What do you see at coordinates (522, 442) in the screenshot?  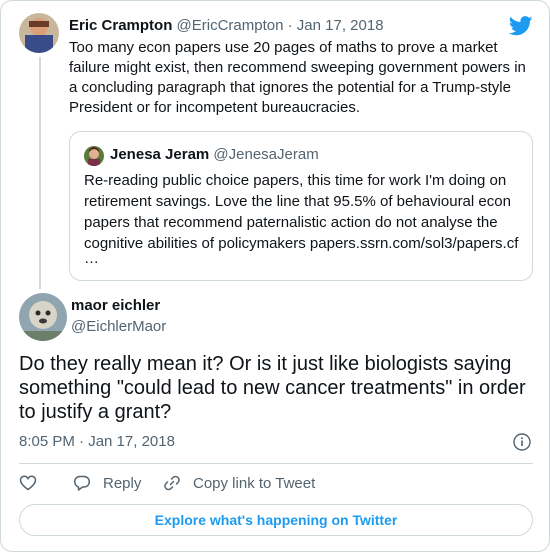 I see `info-icon` at bounding box center [522, 442].